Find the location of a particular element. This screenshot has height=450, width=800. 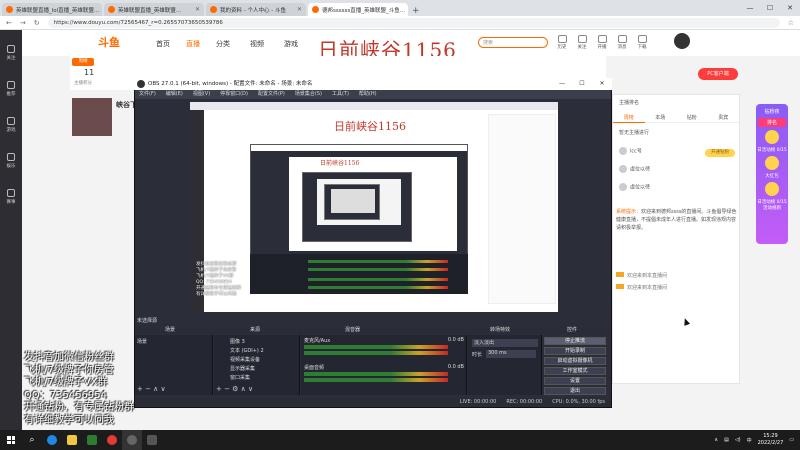

taskbar-chrome is located at coordinates (112, 440).